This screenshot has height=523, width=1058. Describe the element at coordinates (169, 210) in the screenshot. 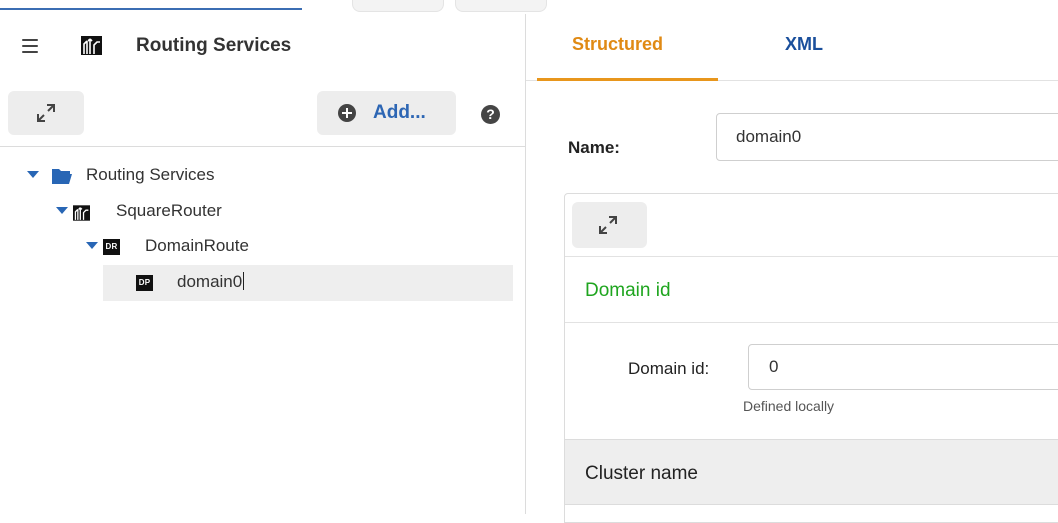

I see `tree-node-label: SquareRouter` at that location.